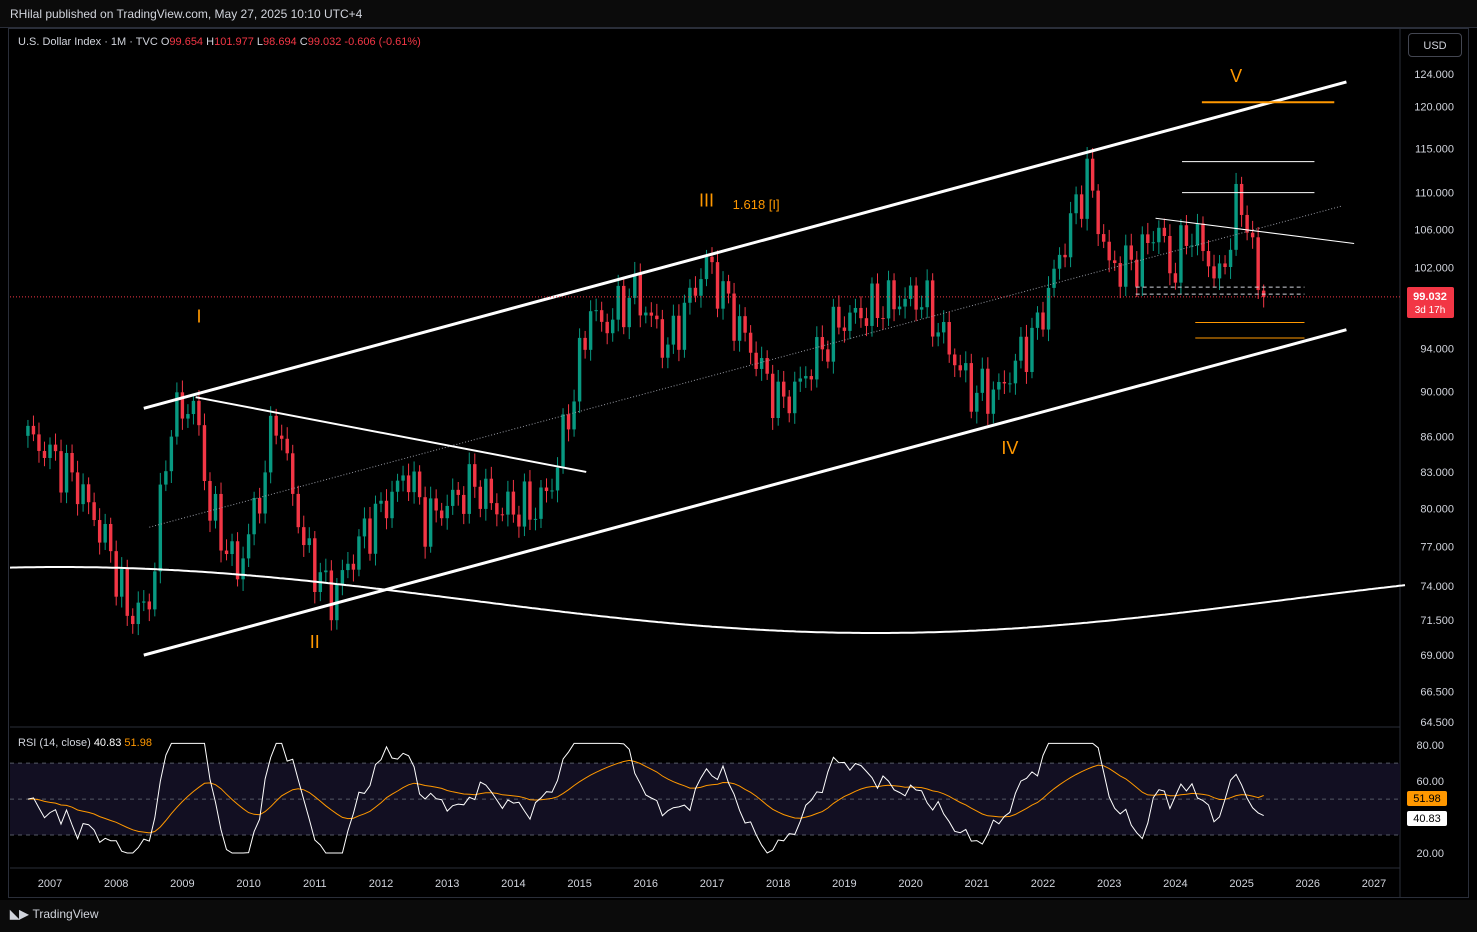 The height and width of the screenshot is (932, 1477). I want to click on price-tag-countdown: 3d 17h, so click(1430, 310).